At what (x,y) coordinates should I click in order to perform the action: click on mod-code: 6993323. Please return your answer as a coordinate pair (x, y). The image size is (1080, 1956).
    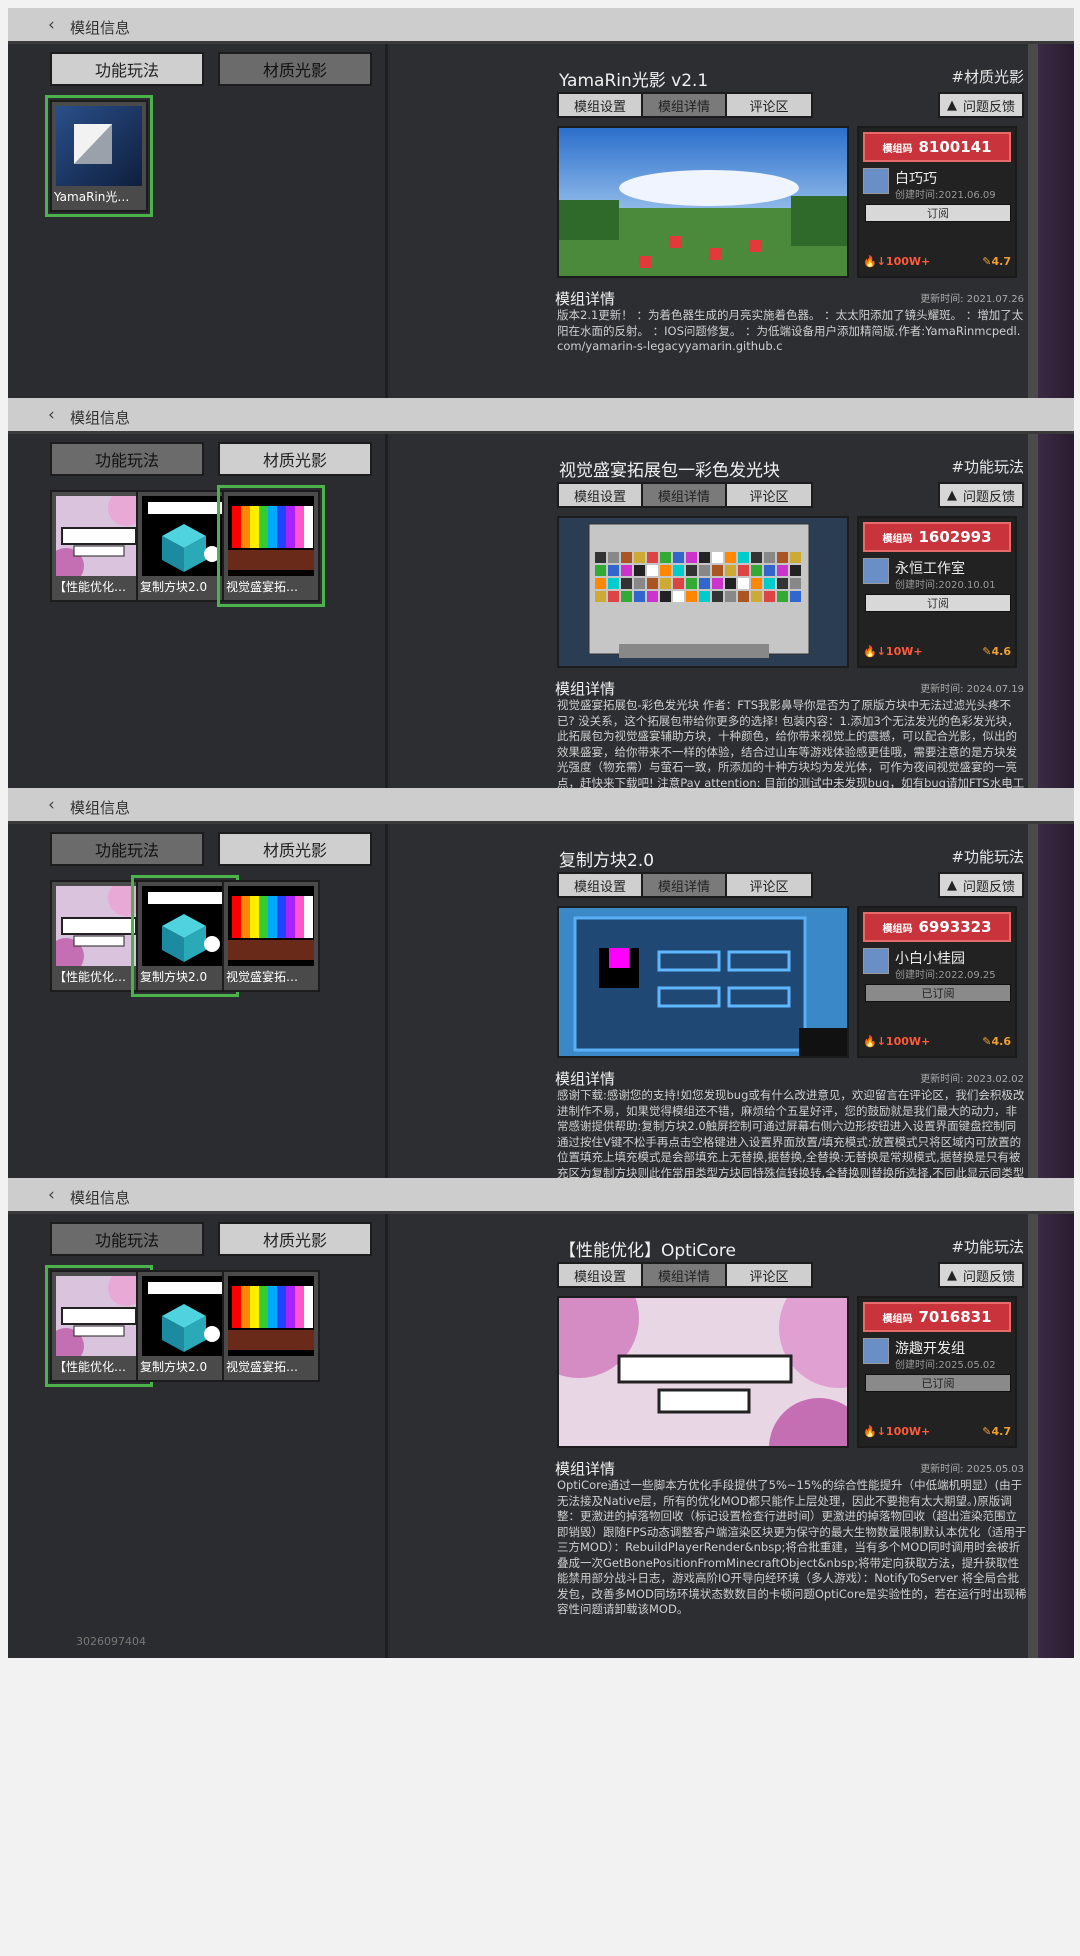
    Looking at the image, I should click on (955, 927).